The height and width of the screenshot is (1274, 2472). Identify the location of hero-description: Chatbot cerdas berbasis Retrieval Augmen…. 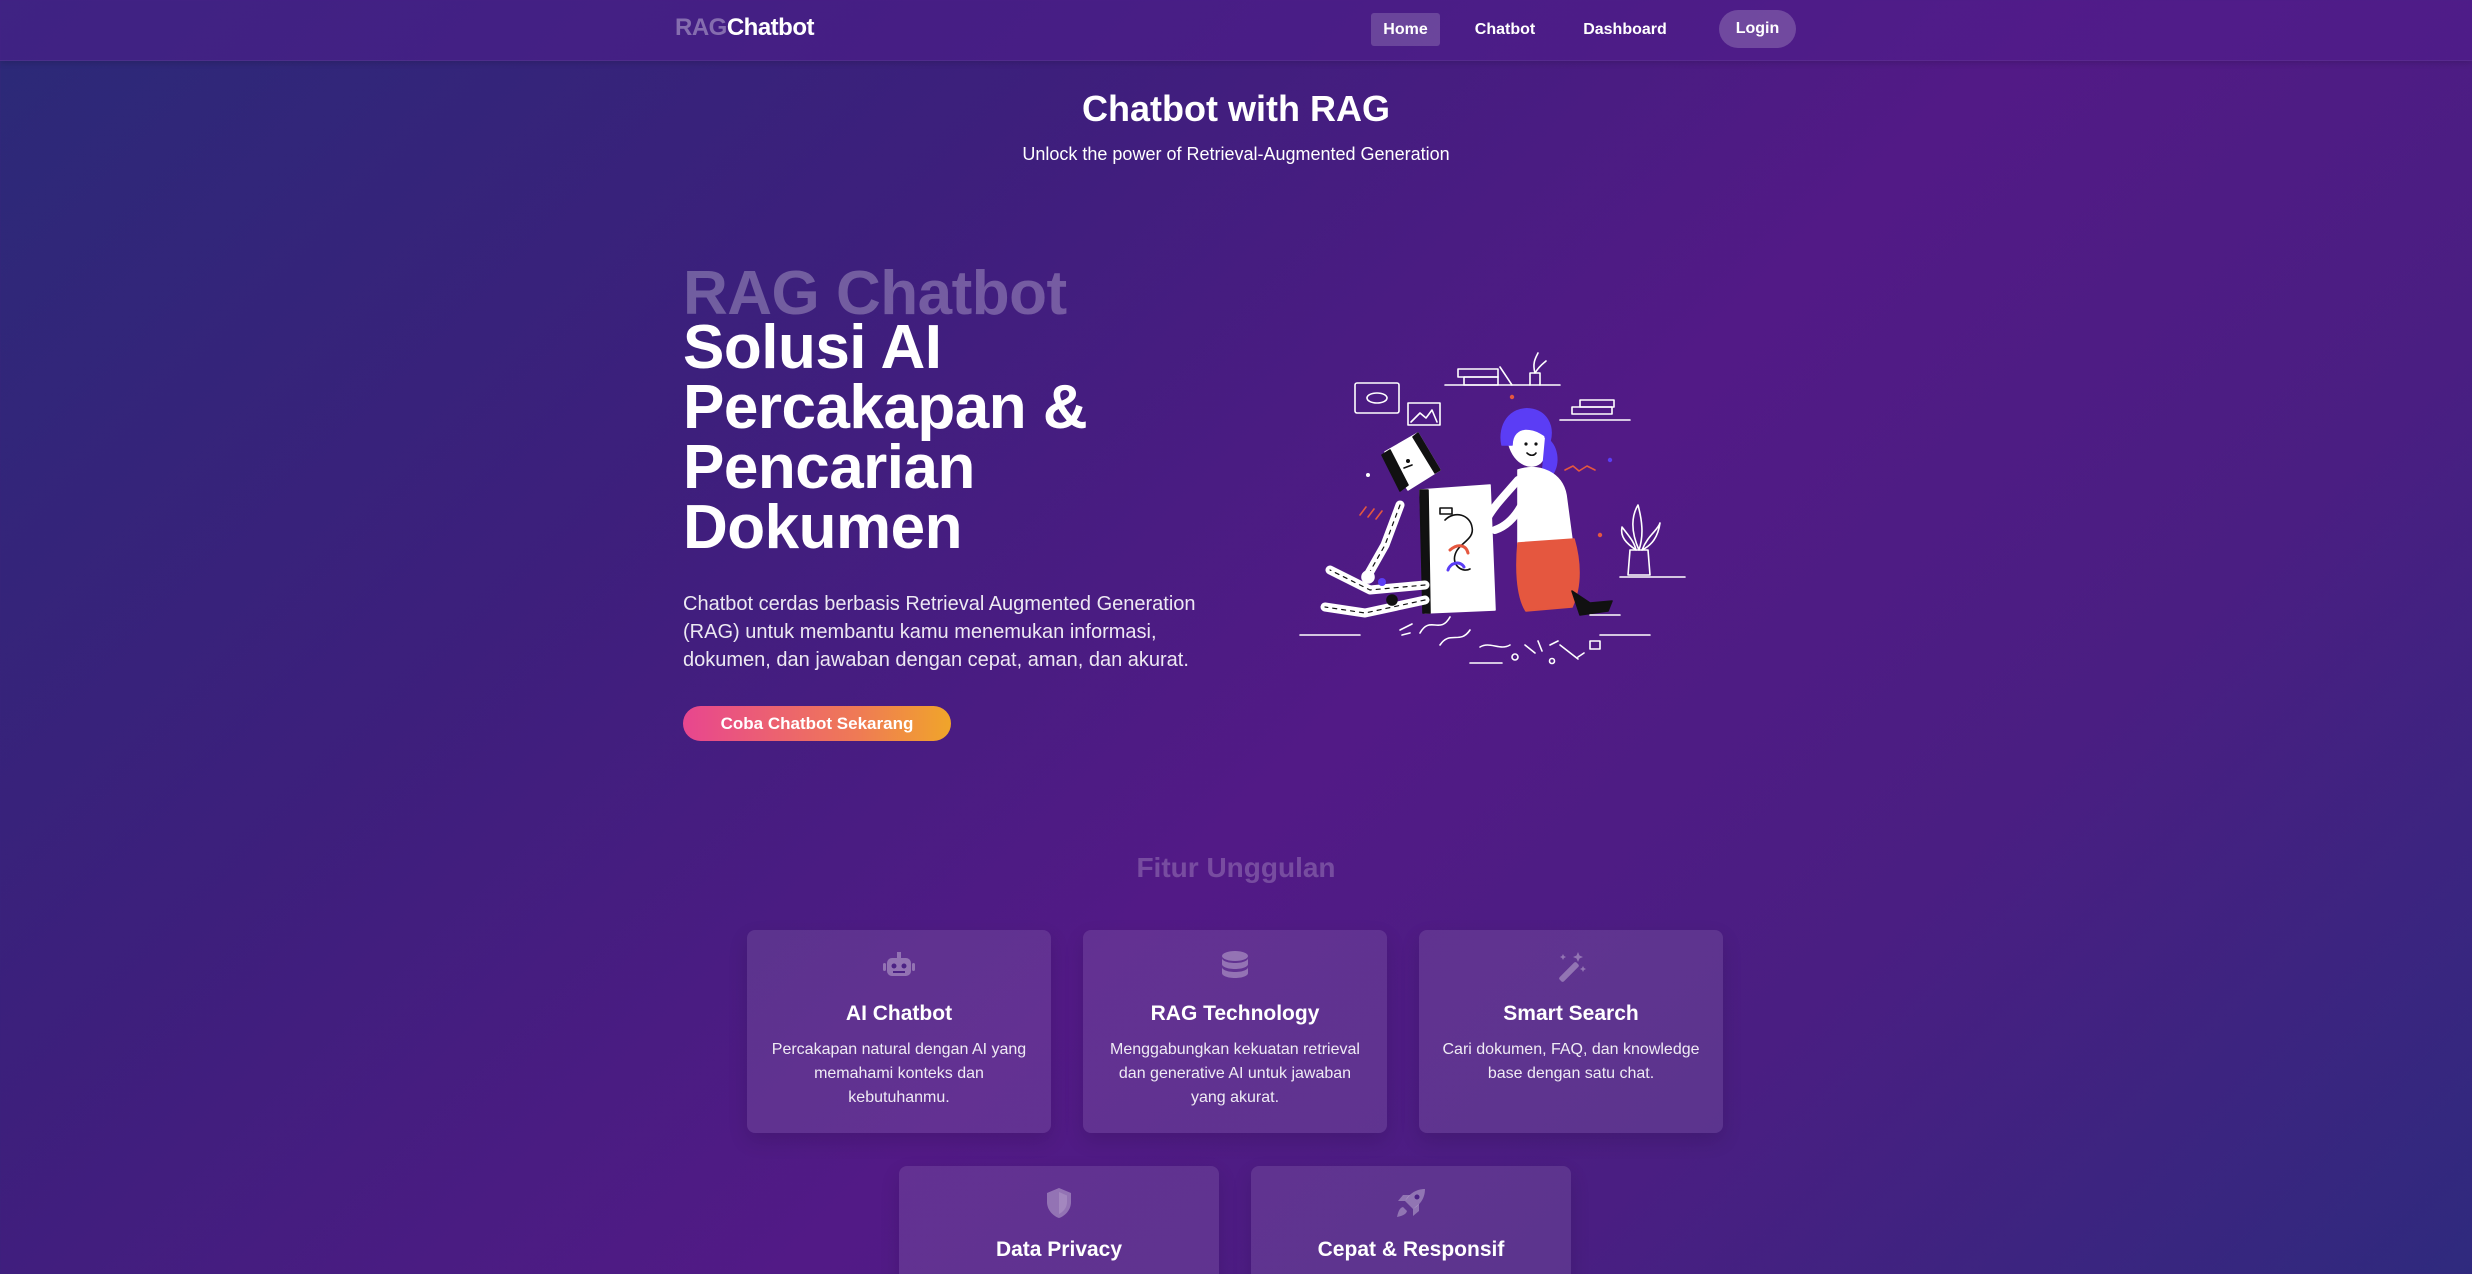
(939, 632).